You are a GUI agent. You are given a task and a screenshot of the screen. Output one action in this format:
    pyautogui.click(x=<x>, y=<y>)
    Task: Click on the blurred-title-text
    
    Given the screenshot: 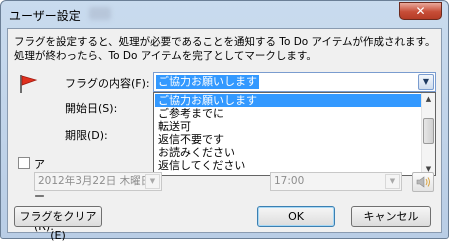 What is the action you would take?
    pyautogui.click(x=100, y=13)
    